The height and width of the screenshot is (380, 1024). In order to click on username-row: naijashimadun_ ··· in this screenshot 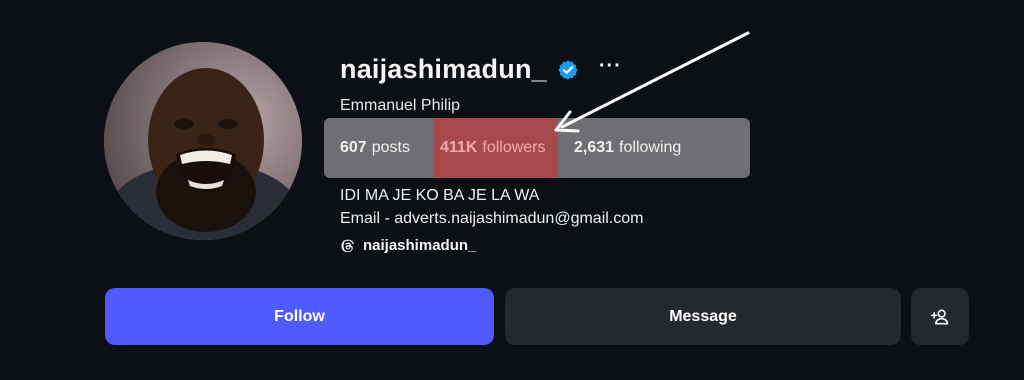, I will do `click(481, 69)`.